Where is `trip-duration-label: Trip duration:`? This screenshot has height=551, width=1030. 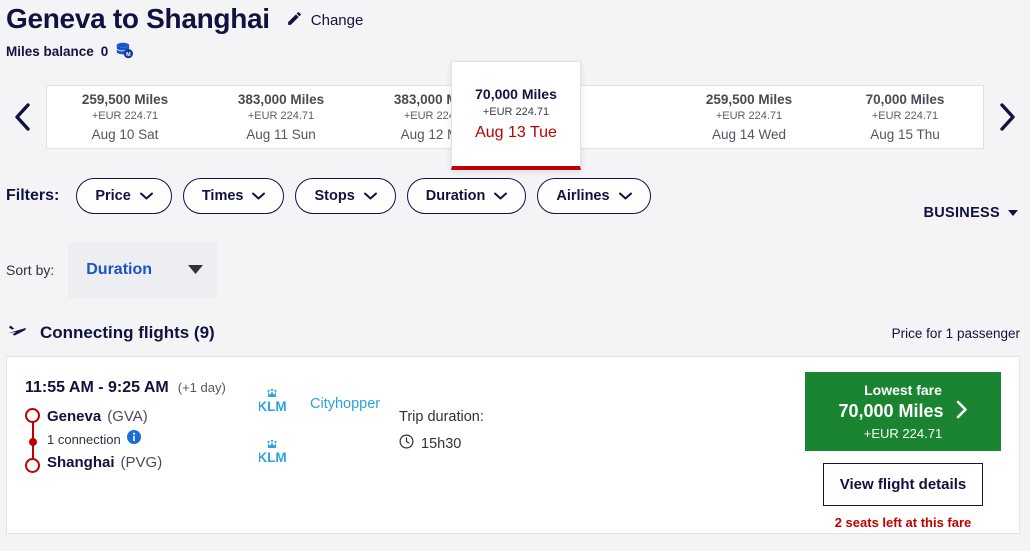 trip-duration-label: Trip duration: is located at coordinates (441, 416).